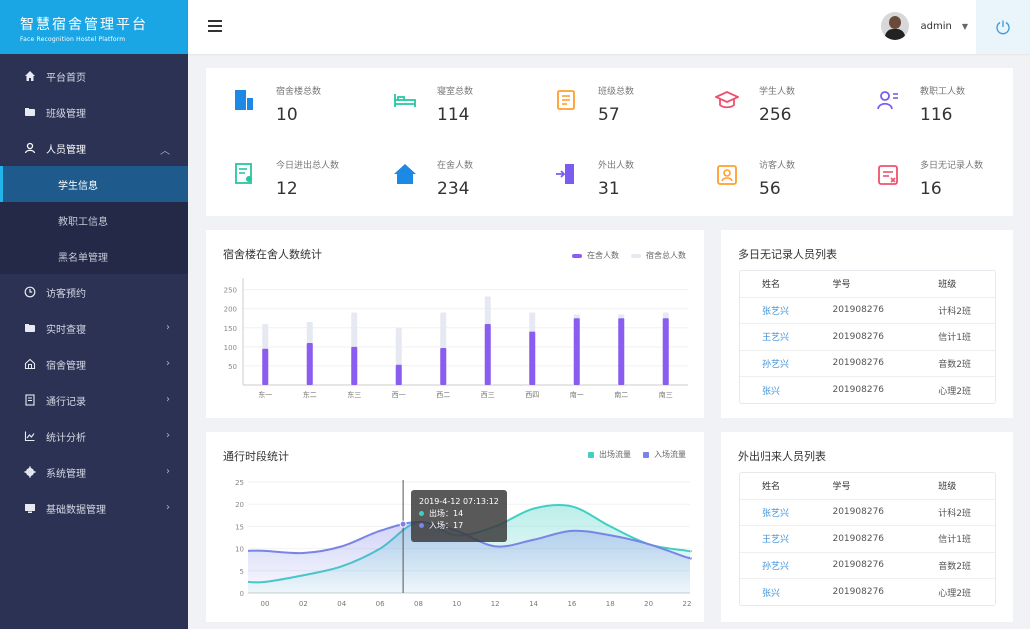 The width and height of the screenshot is (1030, 629). Describe the element at coordinates (770, 189) in the screenshot. I see `stat-value: 56` at that location.